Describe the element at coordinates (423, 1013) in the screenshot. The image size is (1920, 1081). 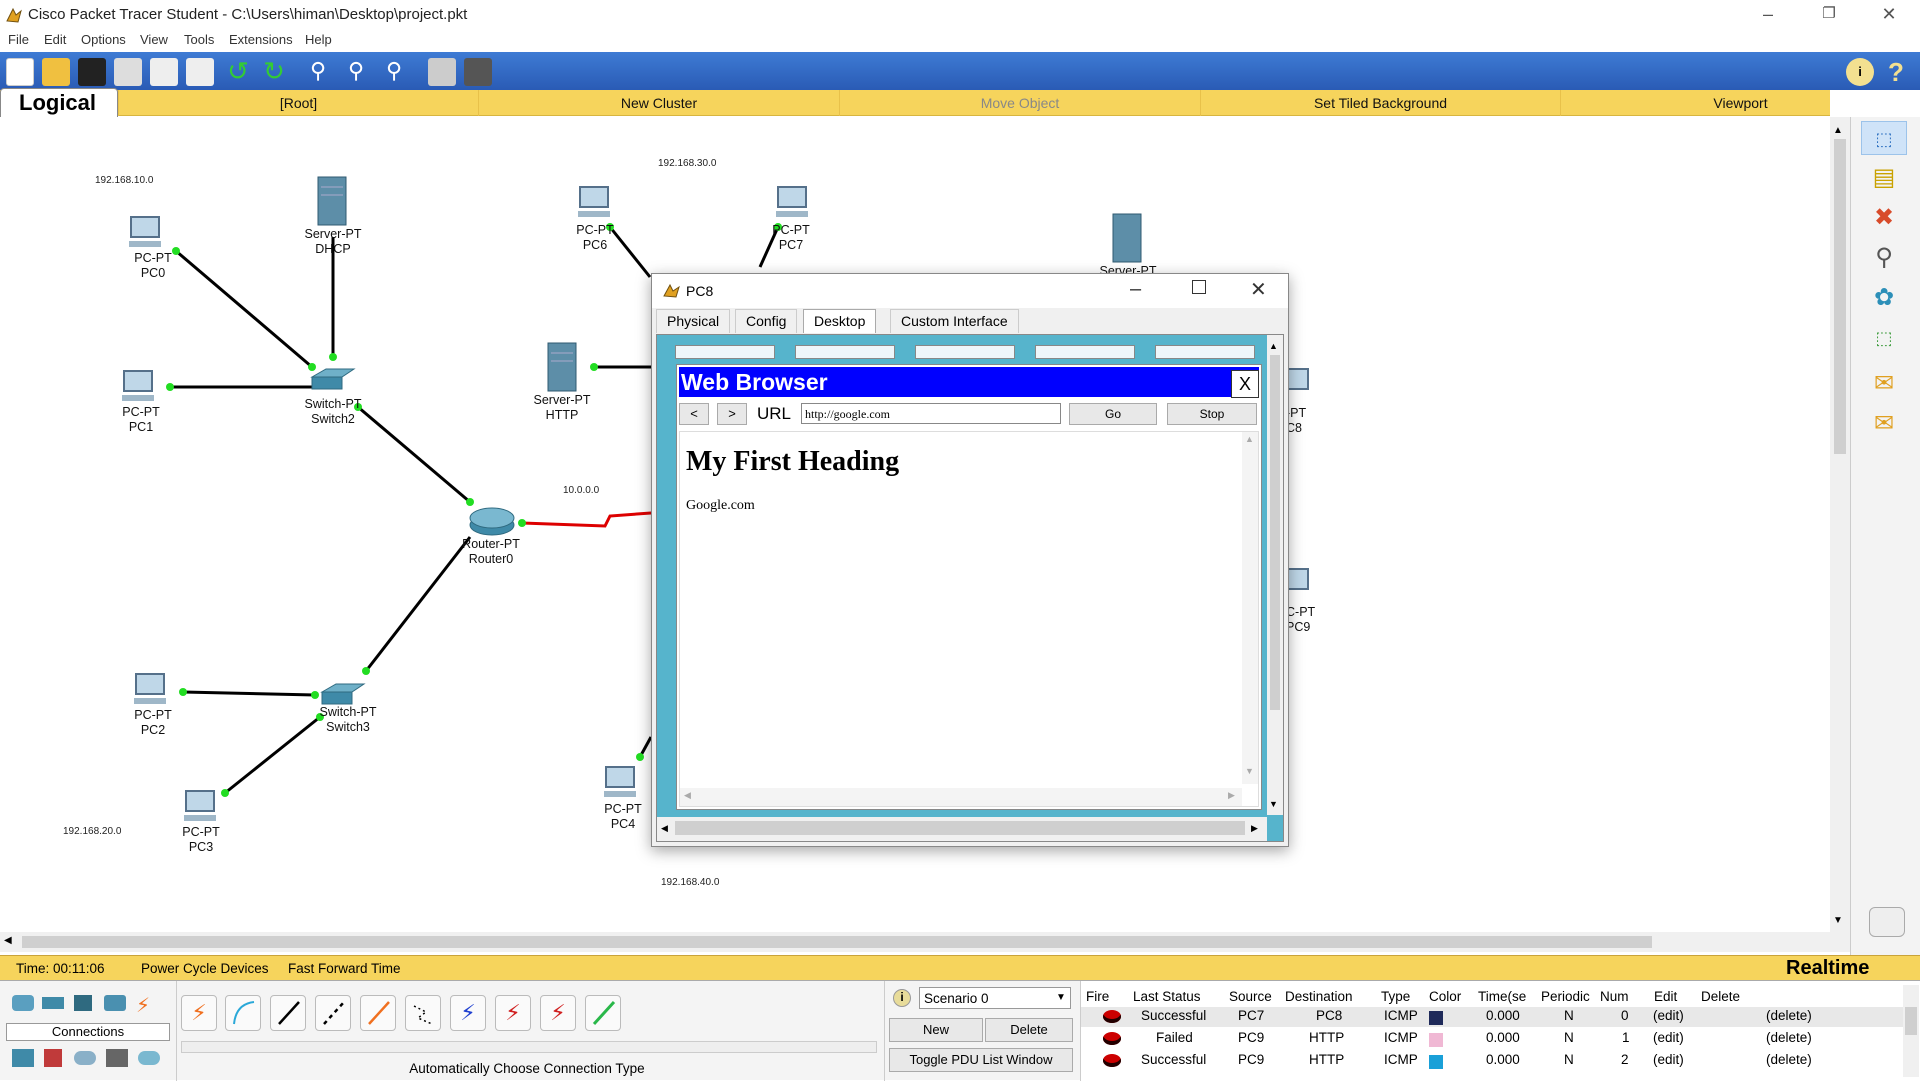
I see `phone-cable-icon` at that location.